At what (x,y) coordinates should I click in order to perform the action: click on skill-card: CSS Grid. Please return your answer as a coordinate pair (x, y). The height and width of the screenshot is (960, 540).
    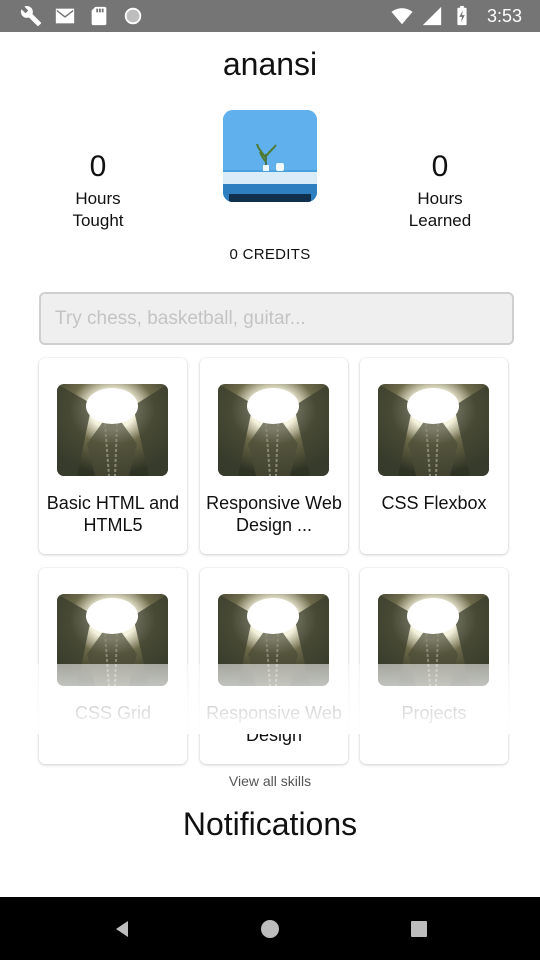
    Looking at the image, I should click on (113, 666).